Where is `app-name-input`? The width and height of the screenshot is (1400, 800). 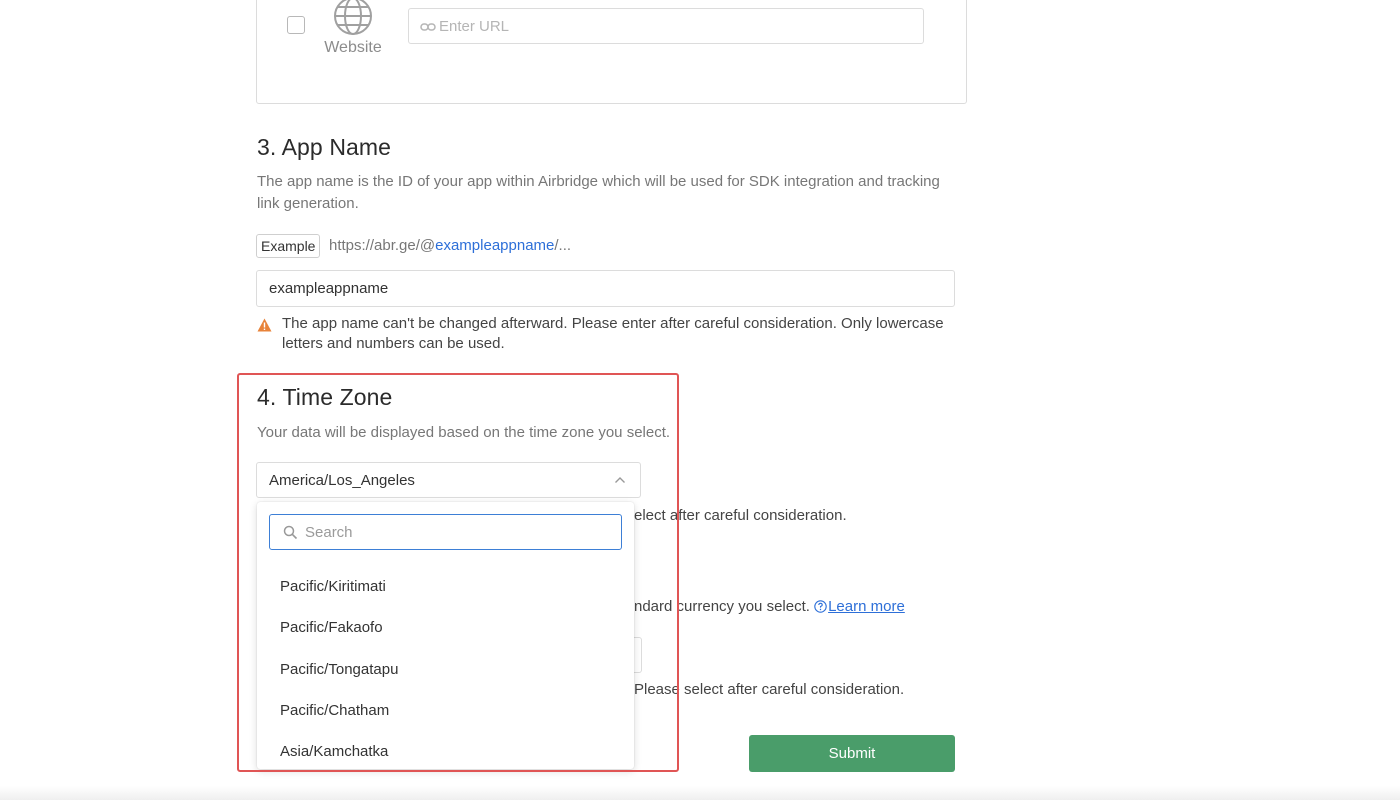
app-name-input is located at coordinates (604, 288).